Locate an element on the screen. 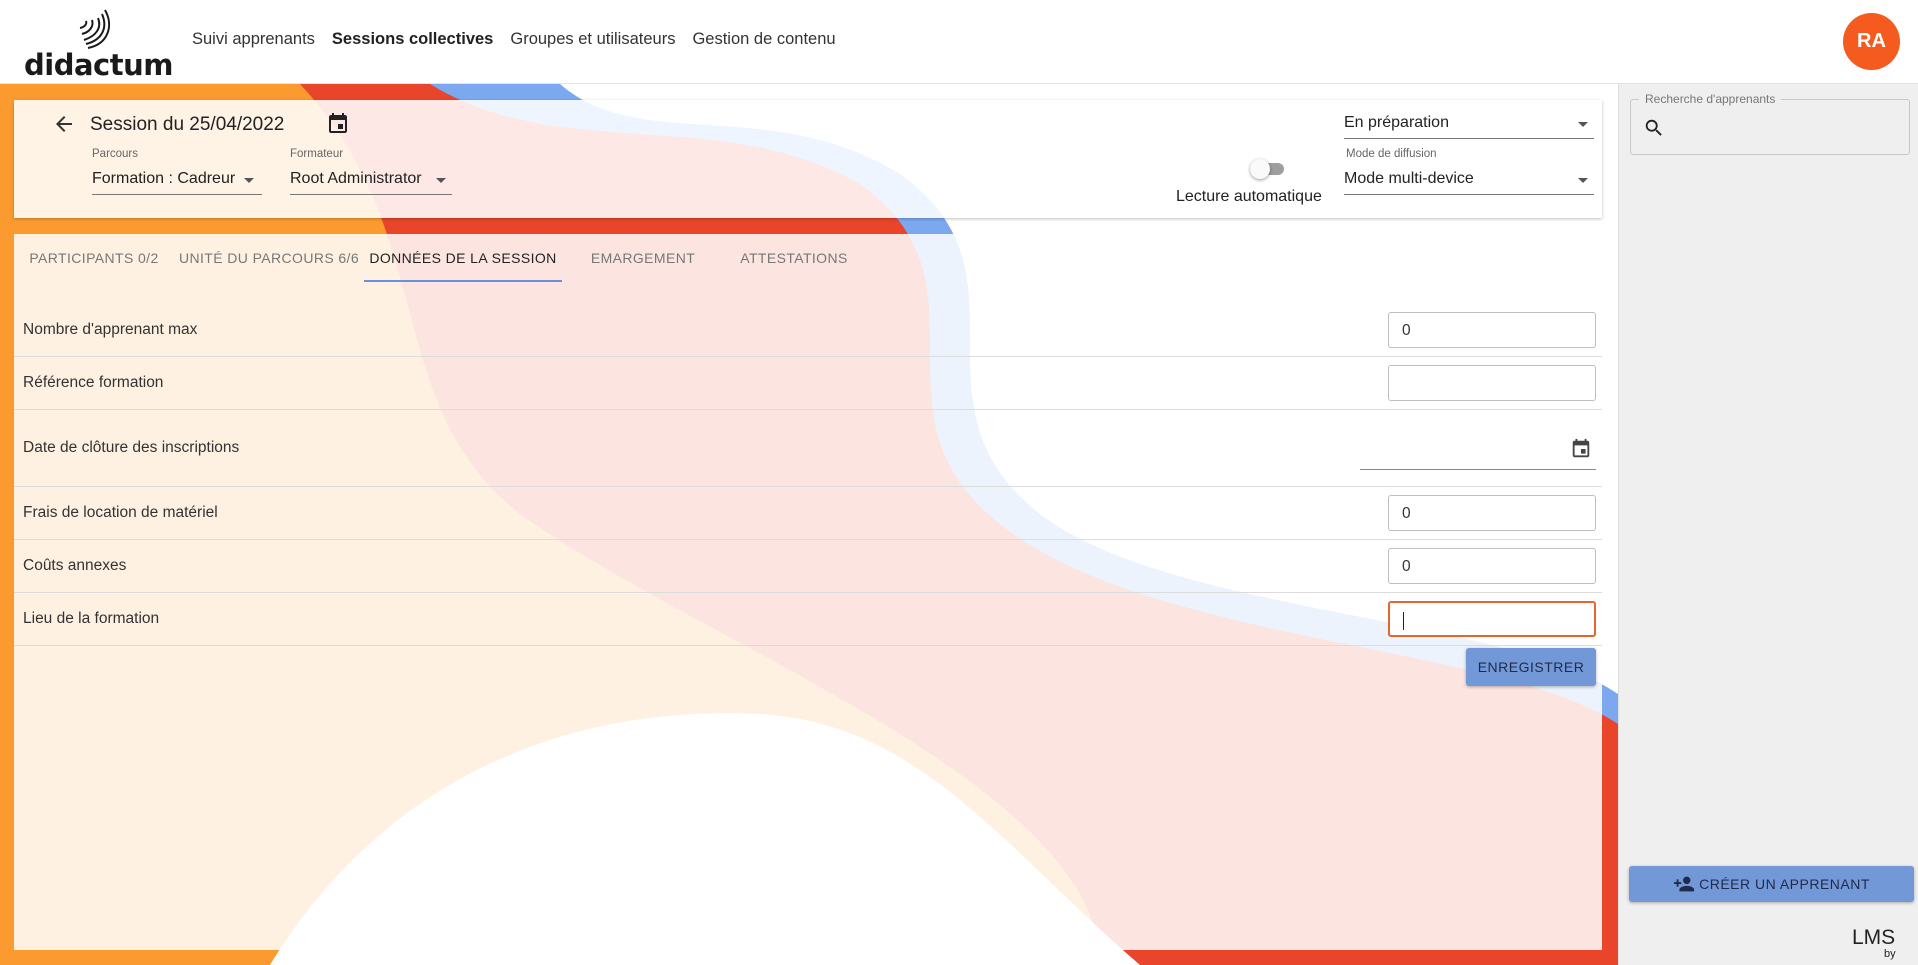  formateur-value: Root Administrator is located at coordinates (356, 178).